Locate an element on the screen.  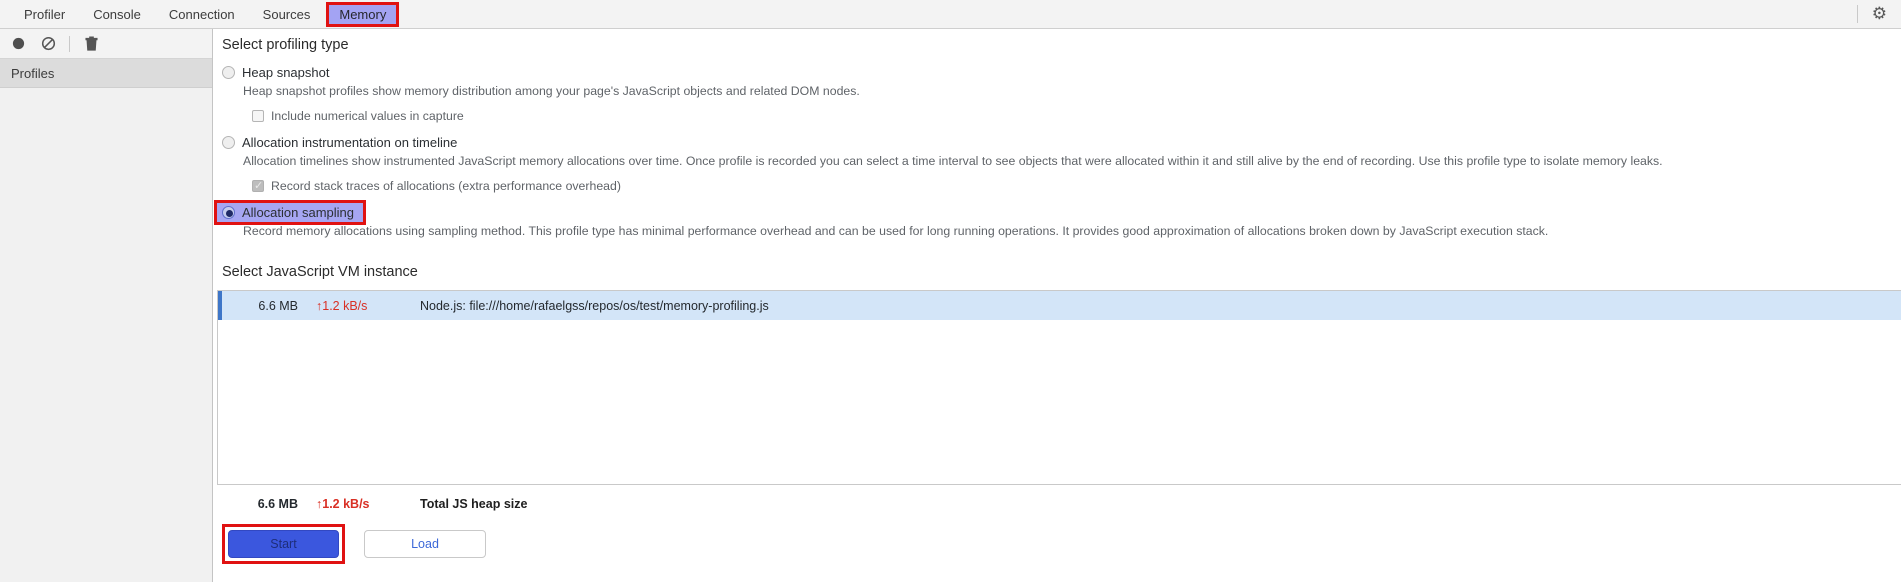
action-buttons-row: Start Load is located at coordinates (1061, 544).